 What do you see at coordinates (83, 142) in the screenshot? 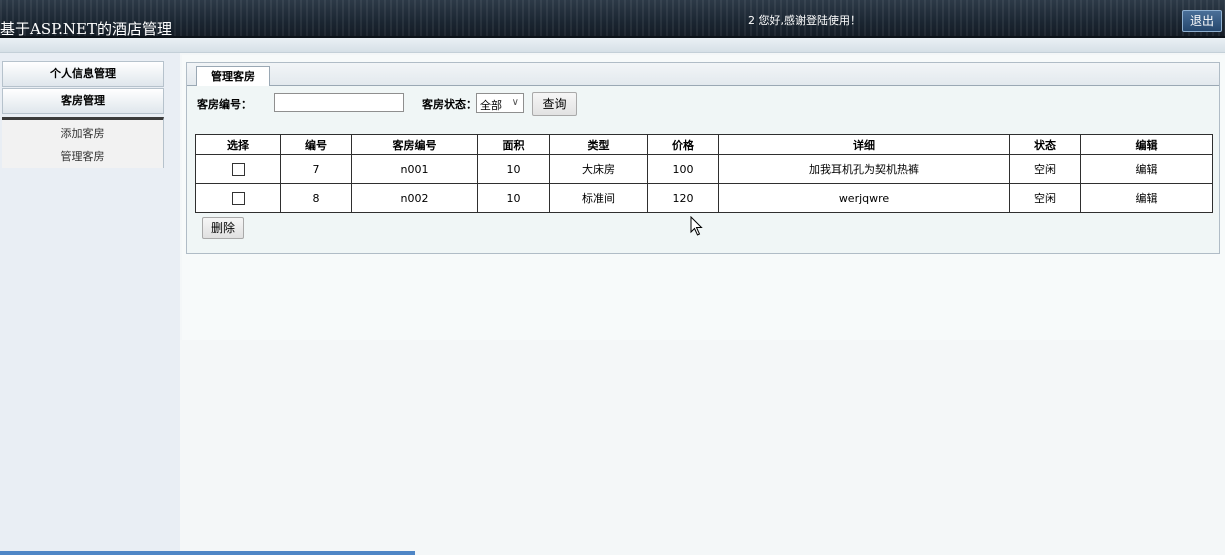
I see `sidebar-submenu: 添加客房 管理客房` at bounding box center [83, 142].